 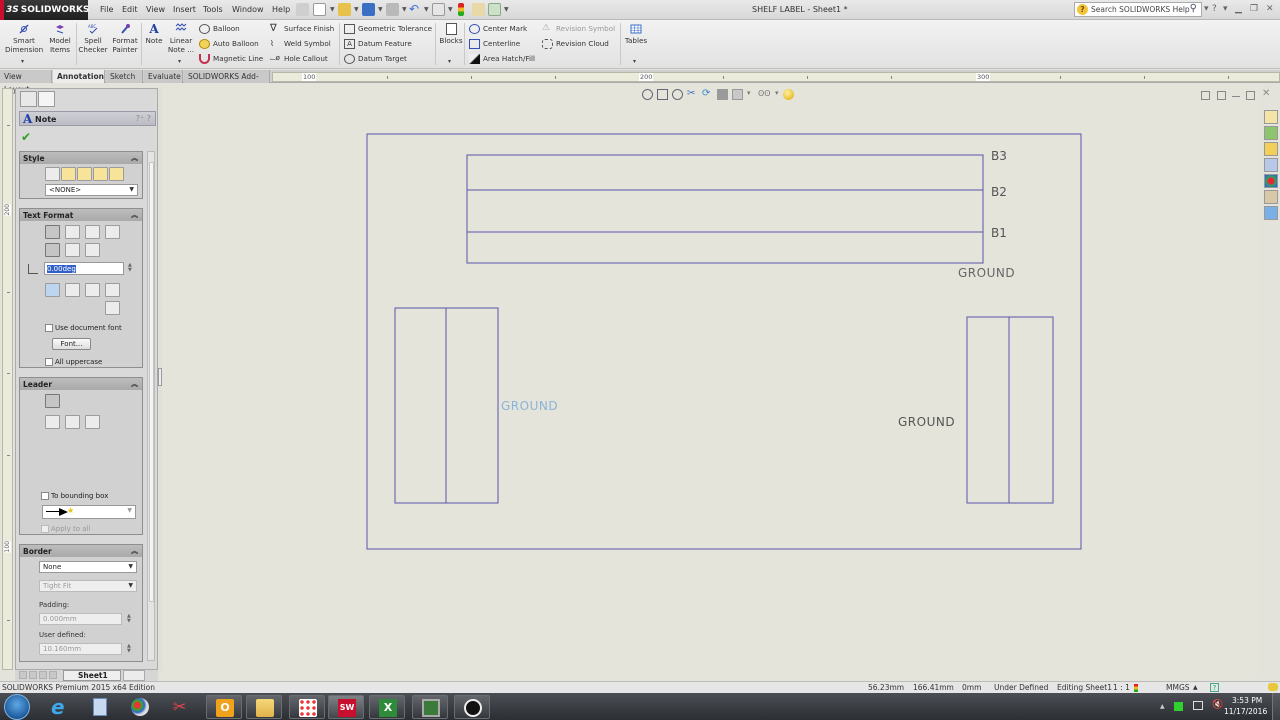 What do you see at coordinates (52, 174) in the screenshot?
I see `apply-default-style-icon` at bounding box center [52, 174].